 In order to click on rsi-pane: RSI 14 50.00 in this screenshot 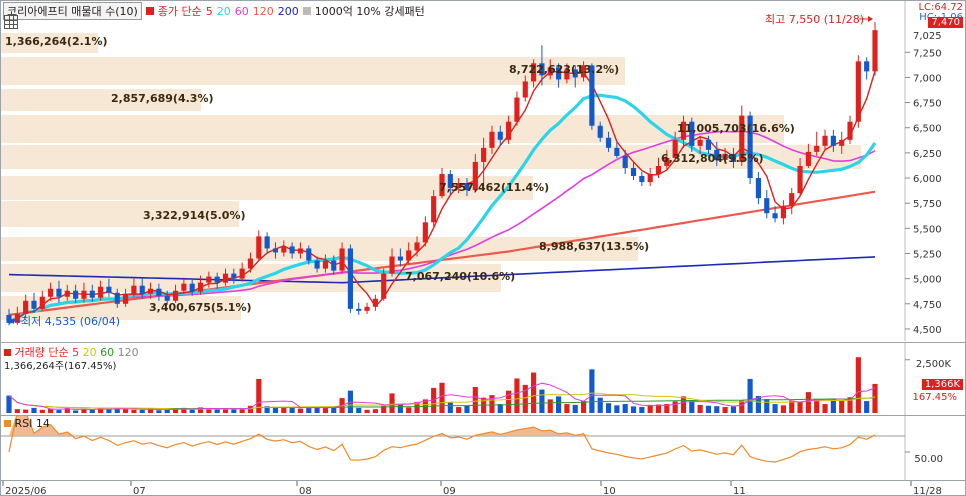, I will do `click(483, 447)`.